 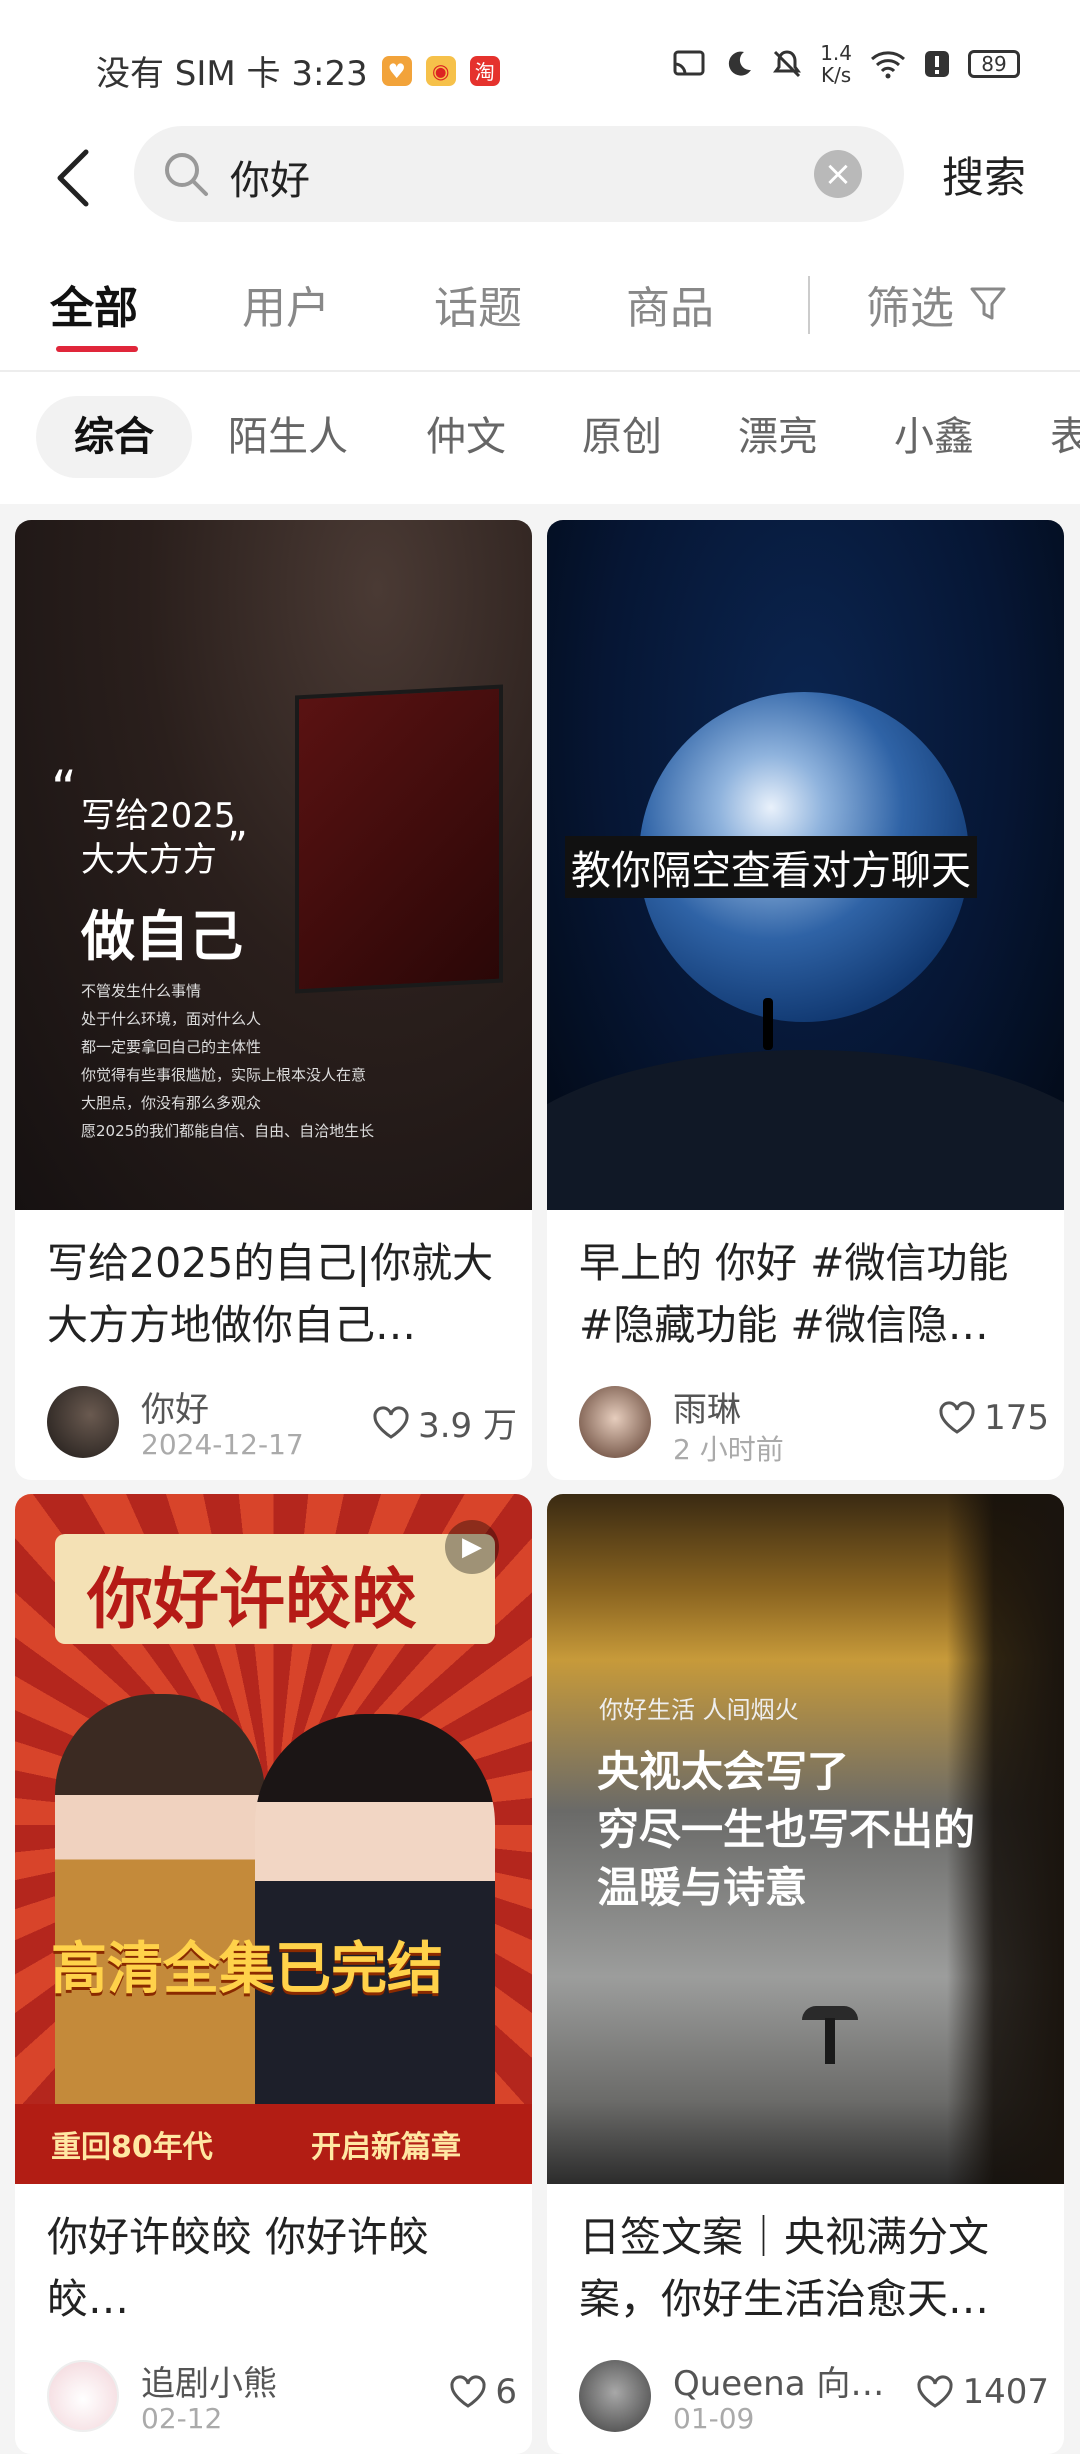 What do you see at coordinates (540, 438) in the screenshot?
I see `filter-chips: 综合 陌生人 仲文 原创 漂亮 小鑫 表` at bounding box center [540, 438].